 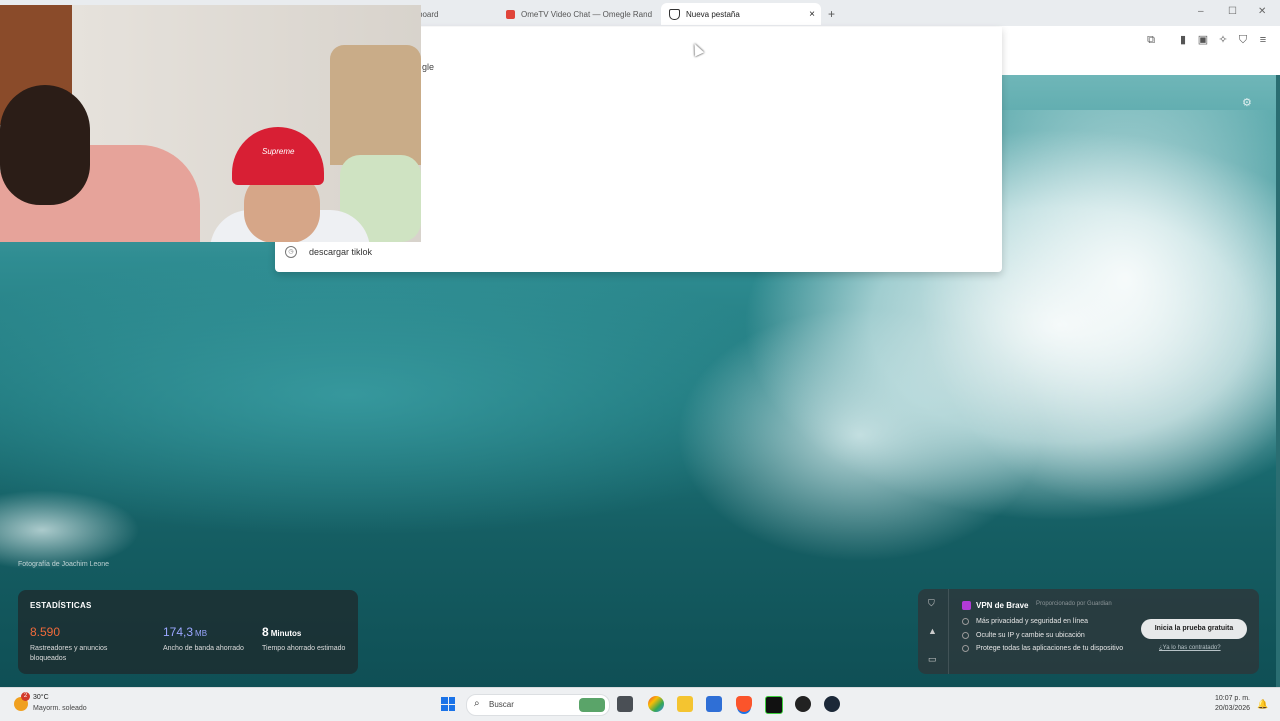 I want to click on weather-badge: 2, so click(x=25, y=696).